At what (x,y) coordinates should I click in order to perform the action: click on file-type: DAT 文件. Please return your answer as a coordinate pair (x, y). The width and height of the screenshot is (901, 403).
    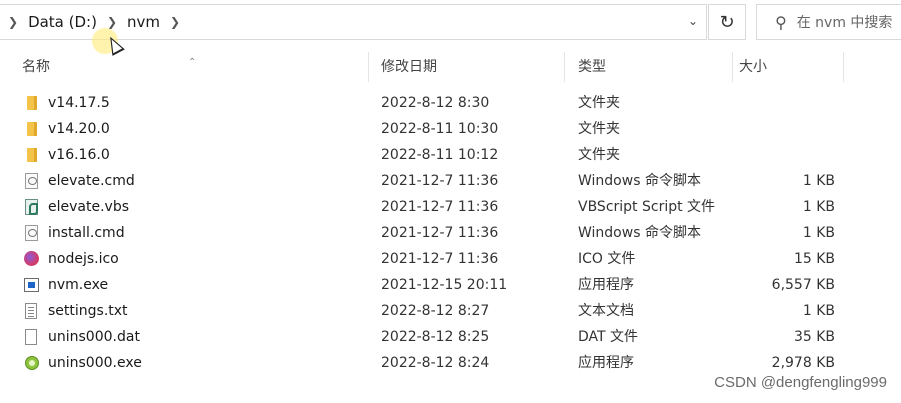
    Looking at the image, I should click on (608, 337).